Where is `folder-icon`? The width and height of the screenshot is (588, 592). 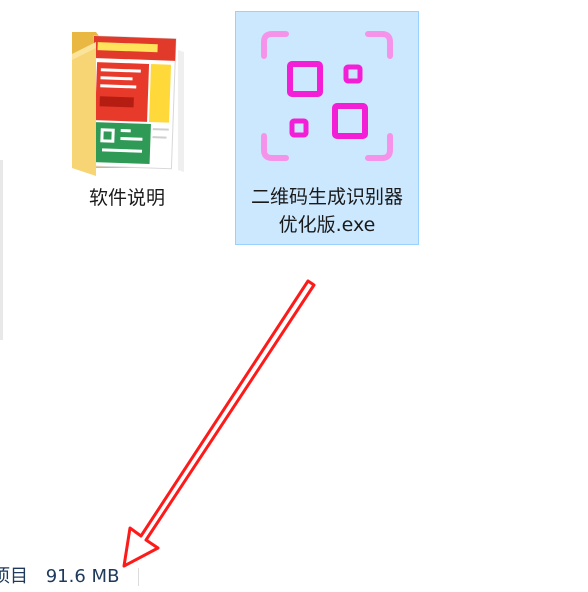 folder-icon is located at coordinates (127, 99).